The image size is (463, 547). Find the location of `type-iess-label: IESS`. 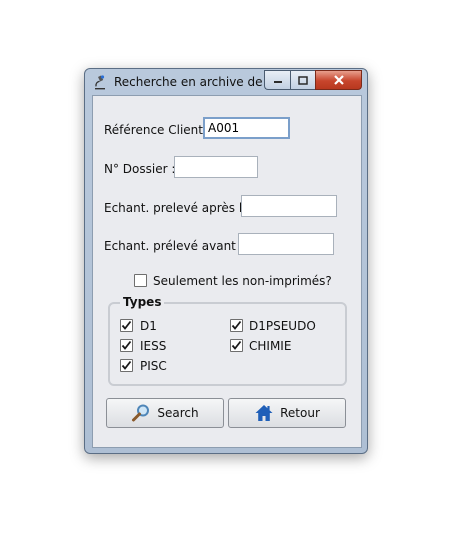

type-iess-label: IESS is located at coordinates (153, 346).